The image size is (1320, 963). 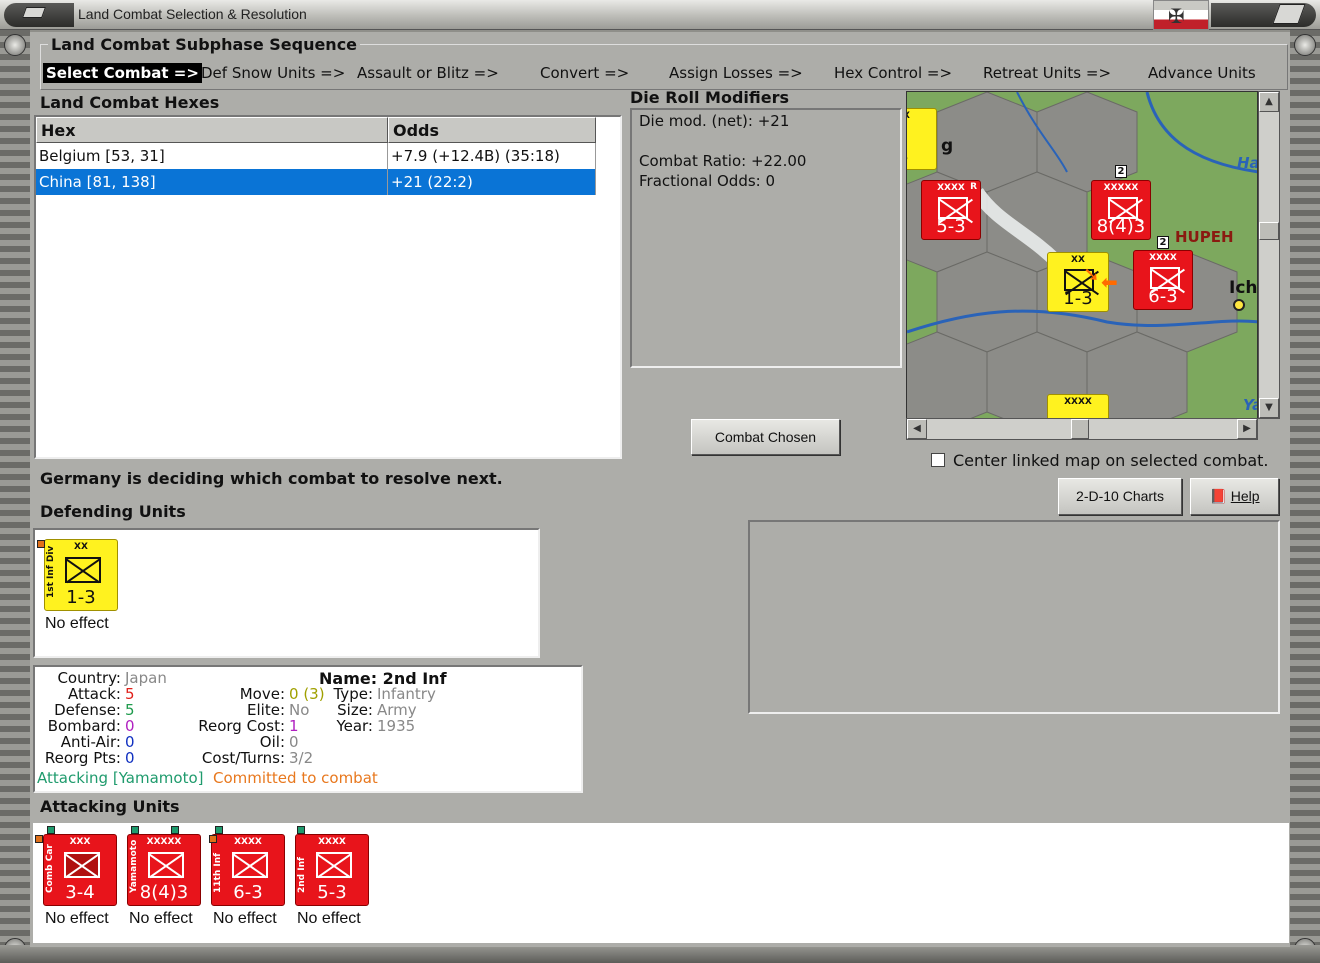 What do you see at coordinates (921, 156) in the screenshot?
I see `counter-value: 3` at bounding box center [921, 156].